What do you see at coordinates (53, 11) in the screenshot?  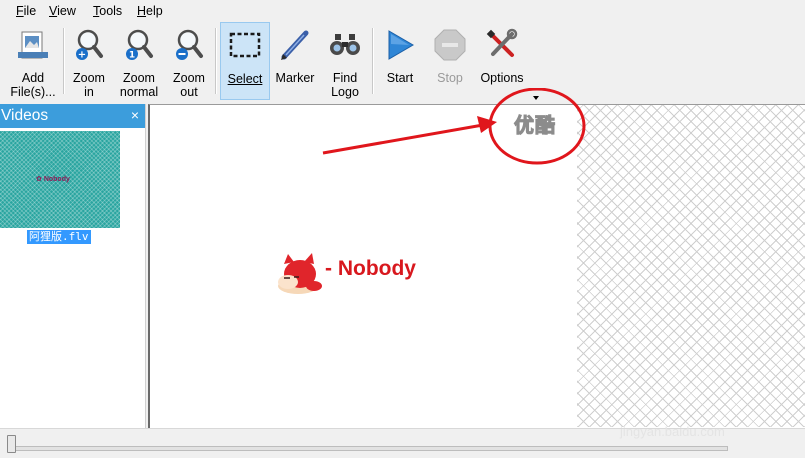 I see `menu-view-accel: V` at bounding box center [53, 11].